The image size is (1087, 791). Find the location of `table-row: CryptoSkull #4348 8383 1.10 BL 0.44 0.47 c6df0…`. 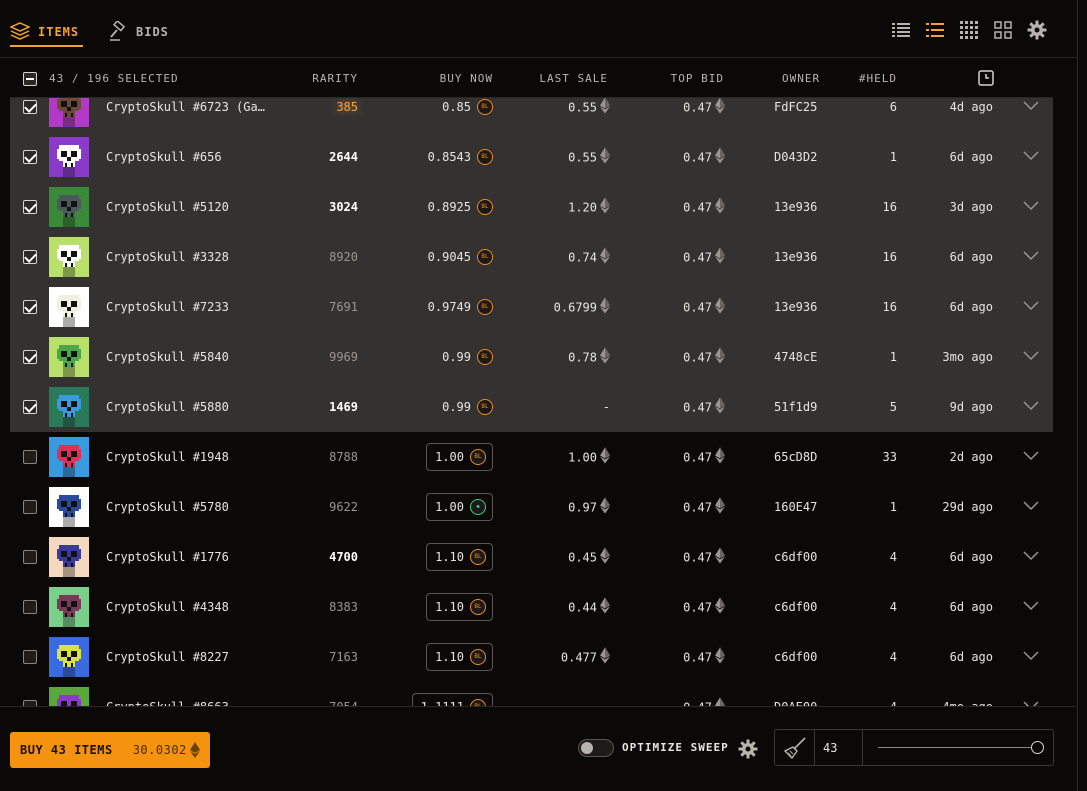

table-row: CryptoSkull #4348 8383 1.10 BL 0.44 0.47 c6df0… is located at coordinates (531, 607).